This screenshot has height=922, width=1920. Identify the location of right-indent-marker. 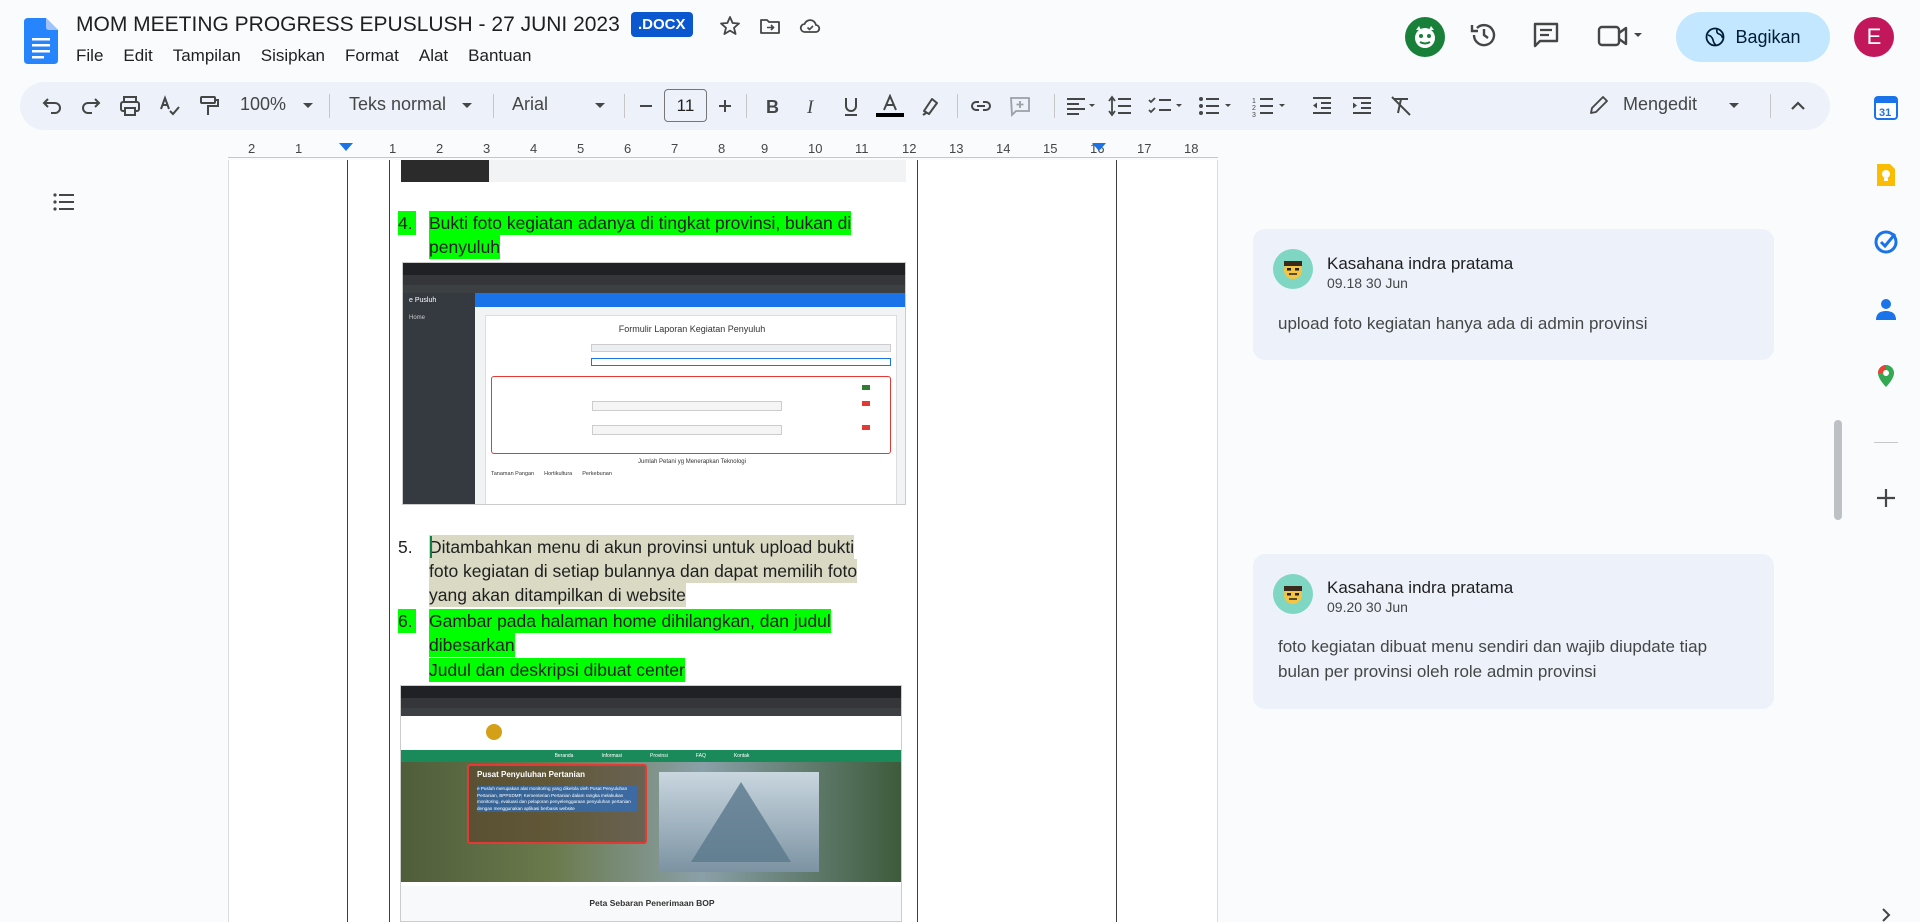
(1099, 147).